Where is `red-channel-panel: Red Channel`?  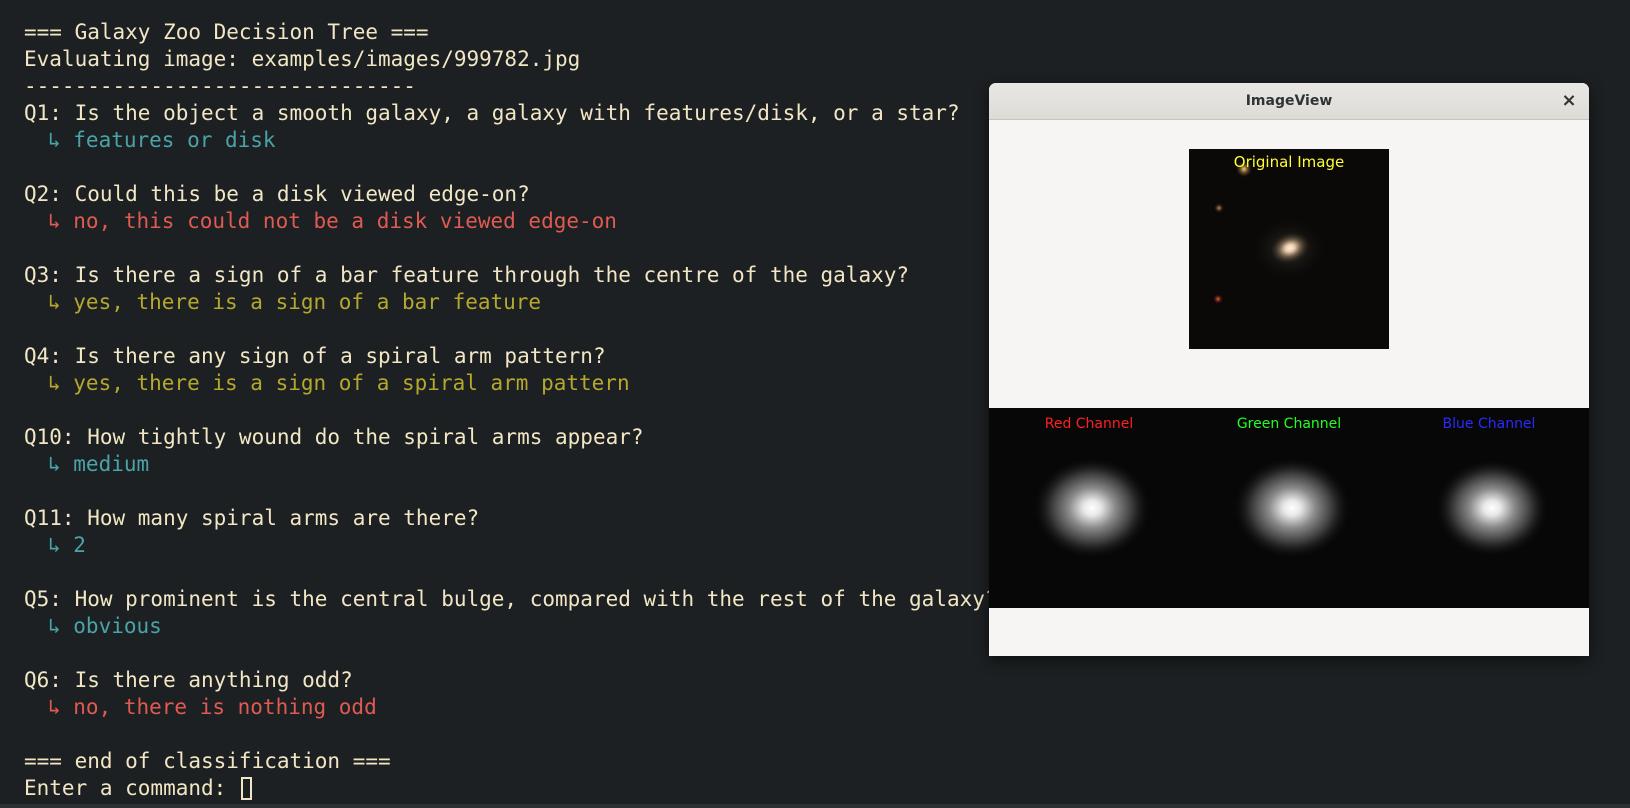 red-channel-panel: Red Channel is located at coordinates (1089, 508).